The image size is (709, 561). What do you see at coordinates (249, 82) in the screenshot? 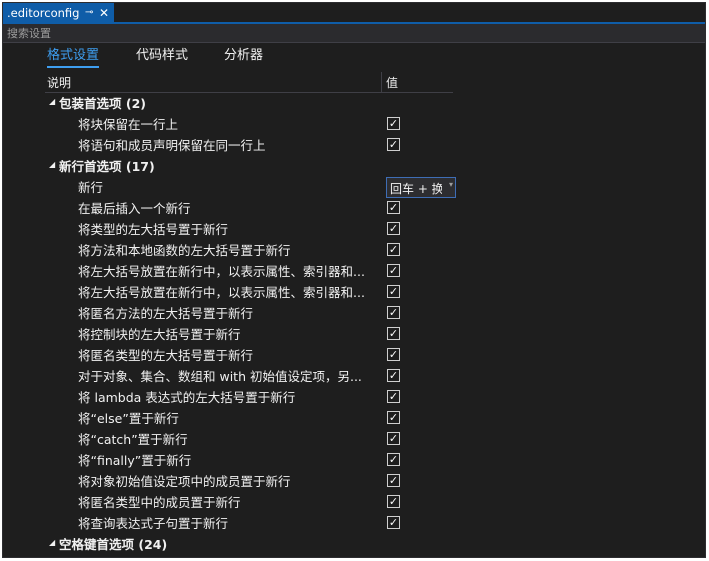
I see `grid-header: 说明 值` at bounding box center [249, 82].